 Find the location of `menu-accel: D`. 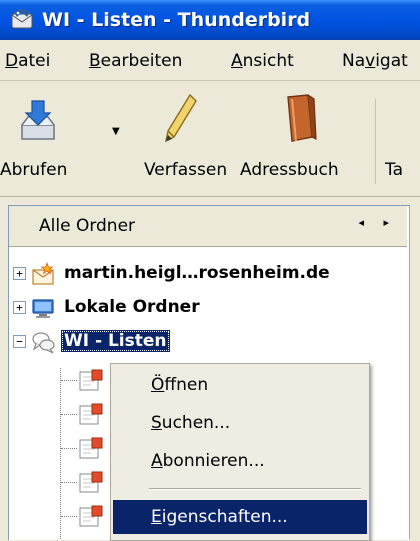

menu-accel: D is located at coordinates (12, 61).